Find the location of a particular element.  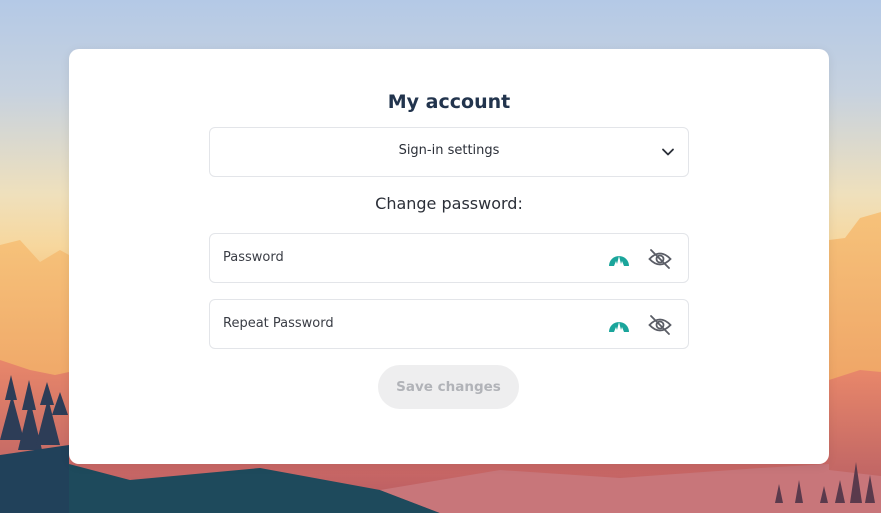

save-changes-button: Save changes is located at coordinates (448, 387).